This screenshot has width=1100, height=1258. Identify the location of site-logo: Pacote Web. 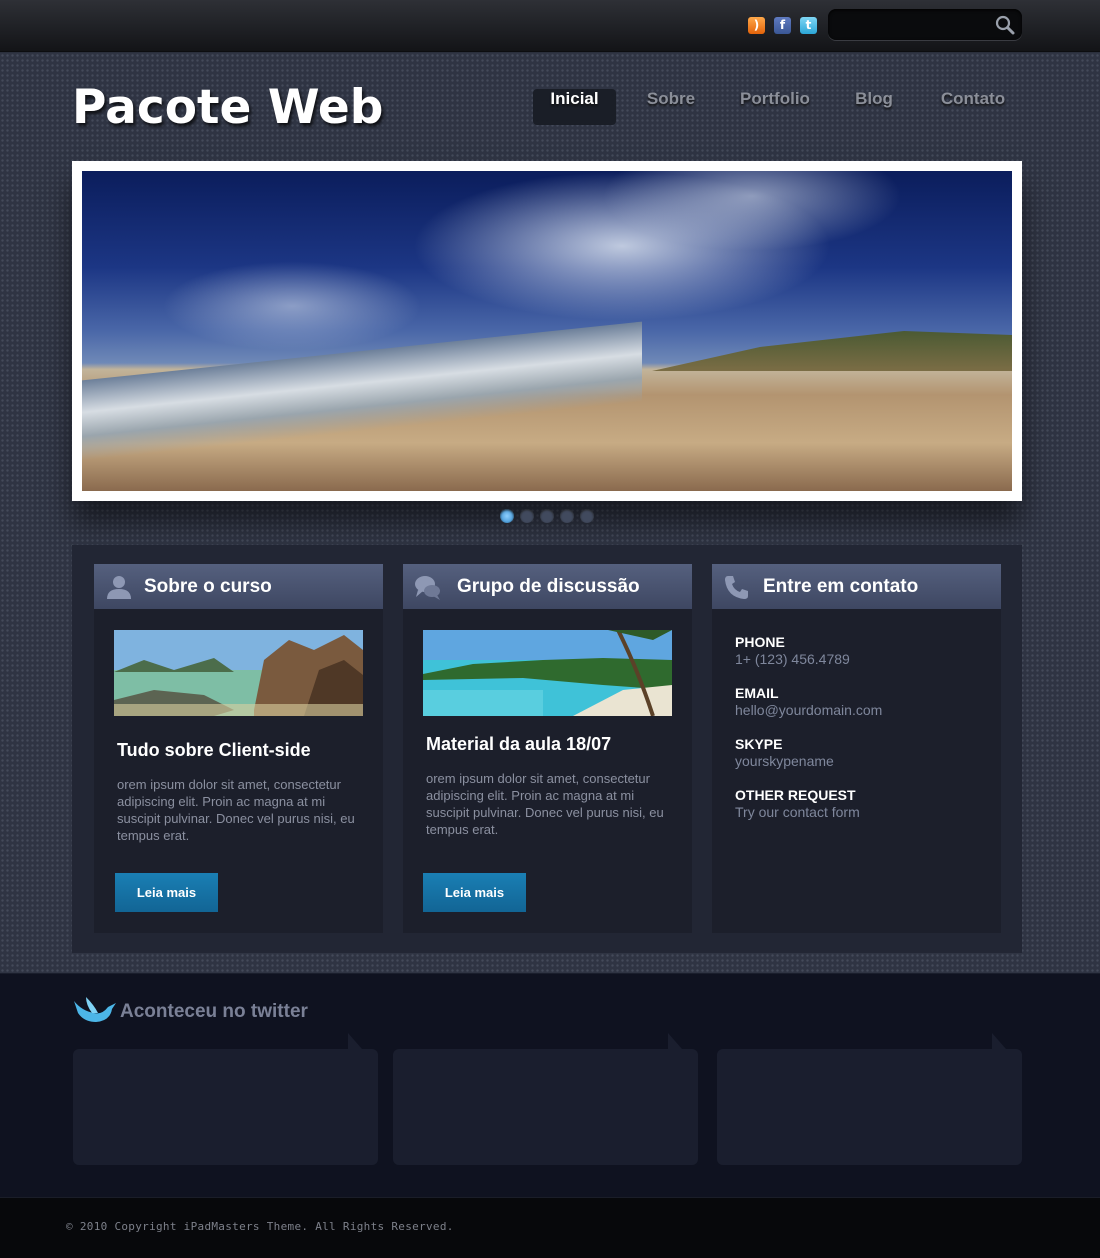
(227, 107).